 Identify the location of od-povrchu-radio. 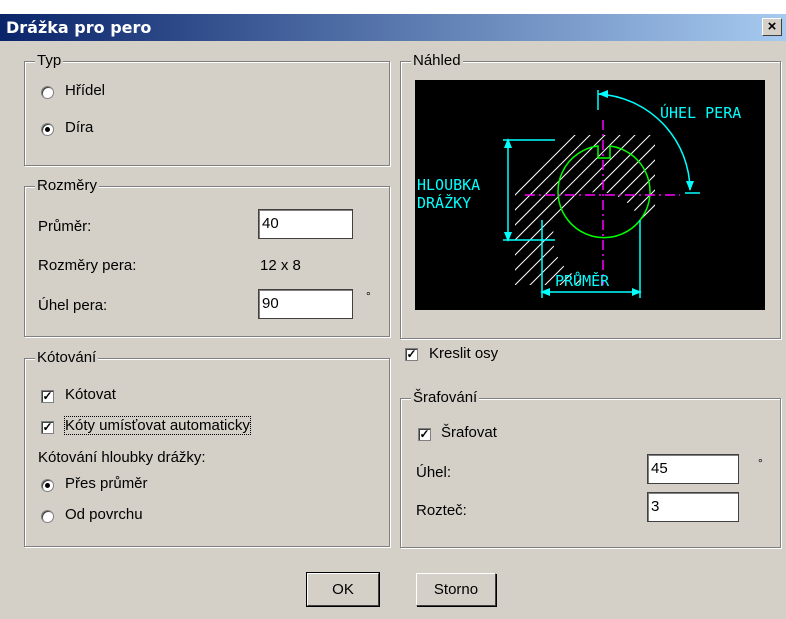
(47, 516).